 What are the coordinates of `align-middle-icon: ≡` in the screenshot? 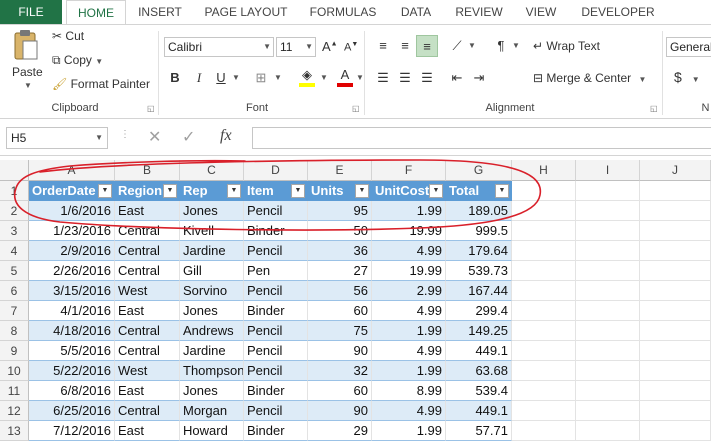 It's located at (405, 46).